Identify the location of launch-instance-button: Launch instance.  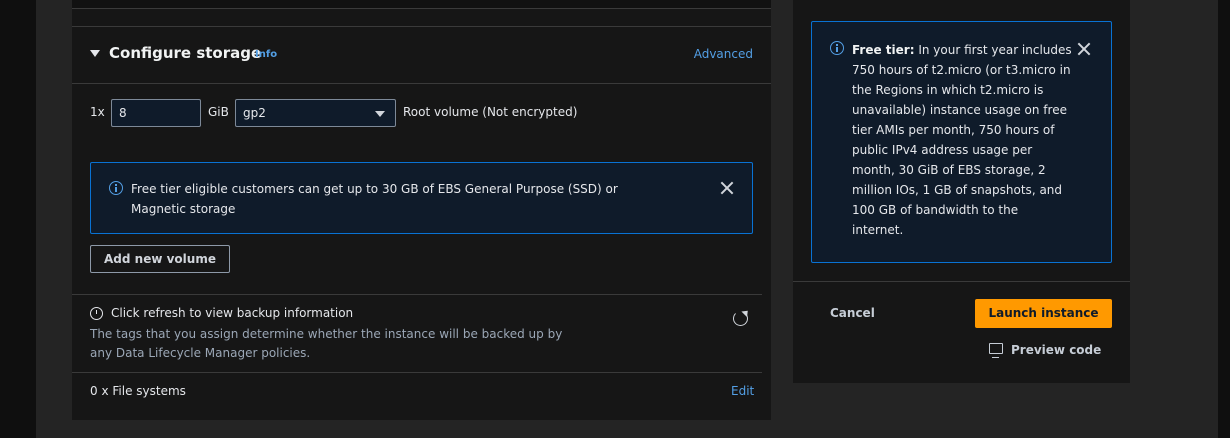
(1043, 313).